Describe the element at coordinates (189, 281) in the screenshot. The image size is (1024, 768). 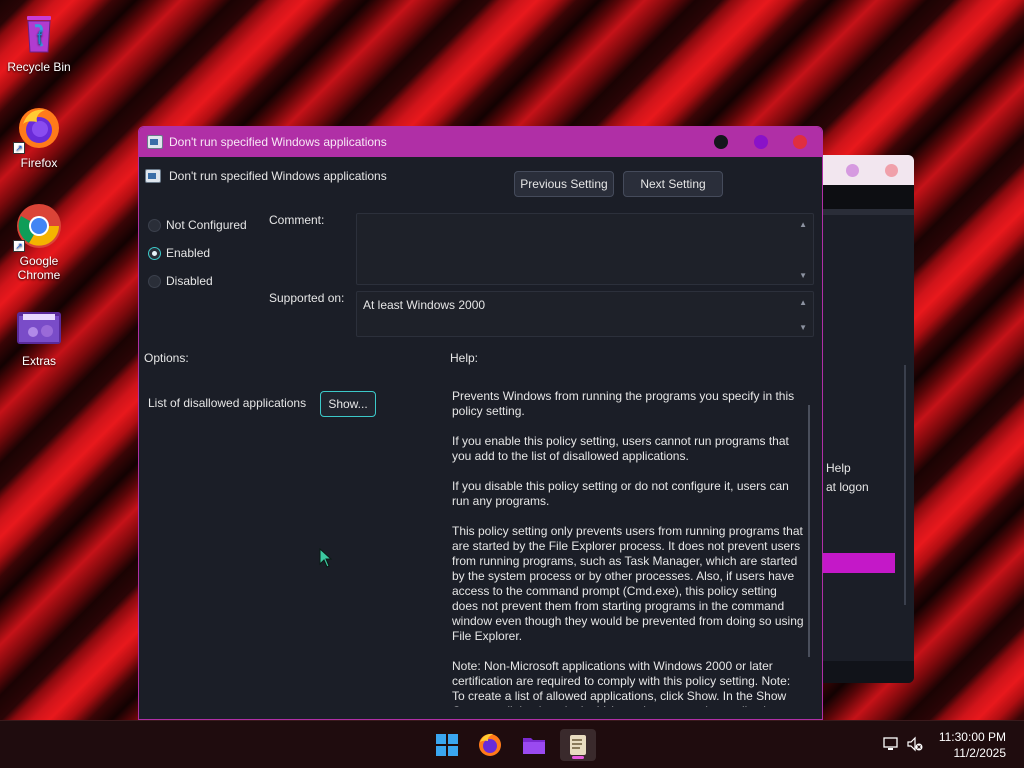
I see `radio-label: Disabled` at that location.